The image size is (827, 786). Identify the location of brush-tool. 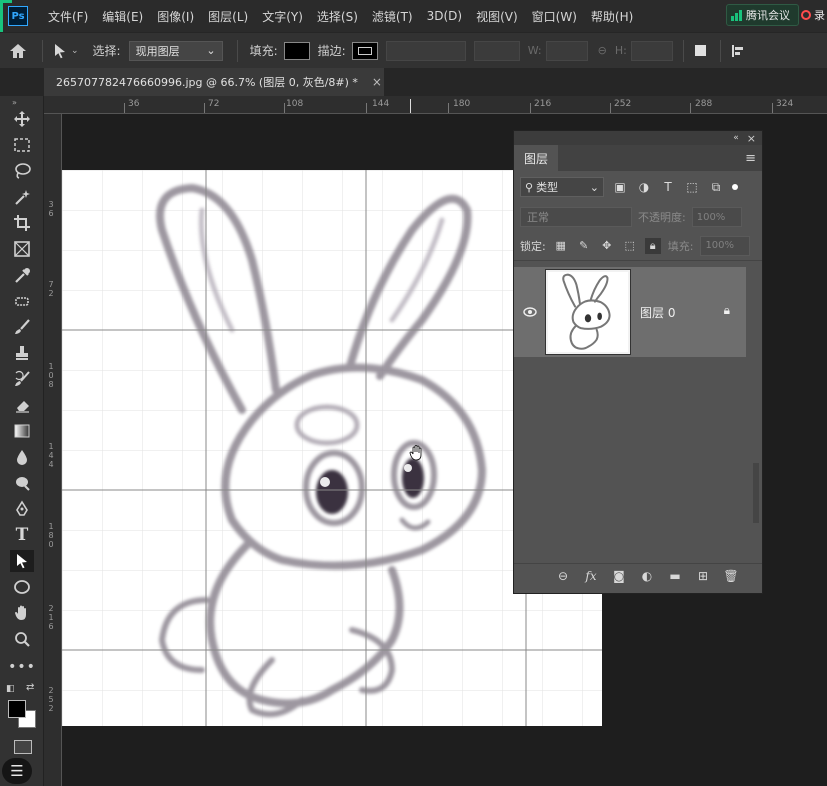
(22, 327).